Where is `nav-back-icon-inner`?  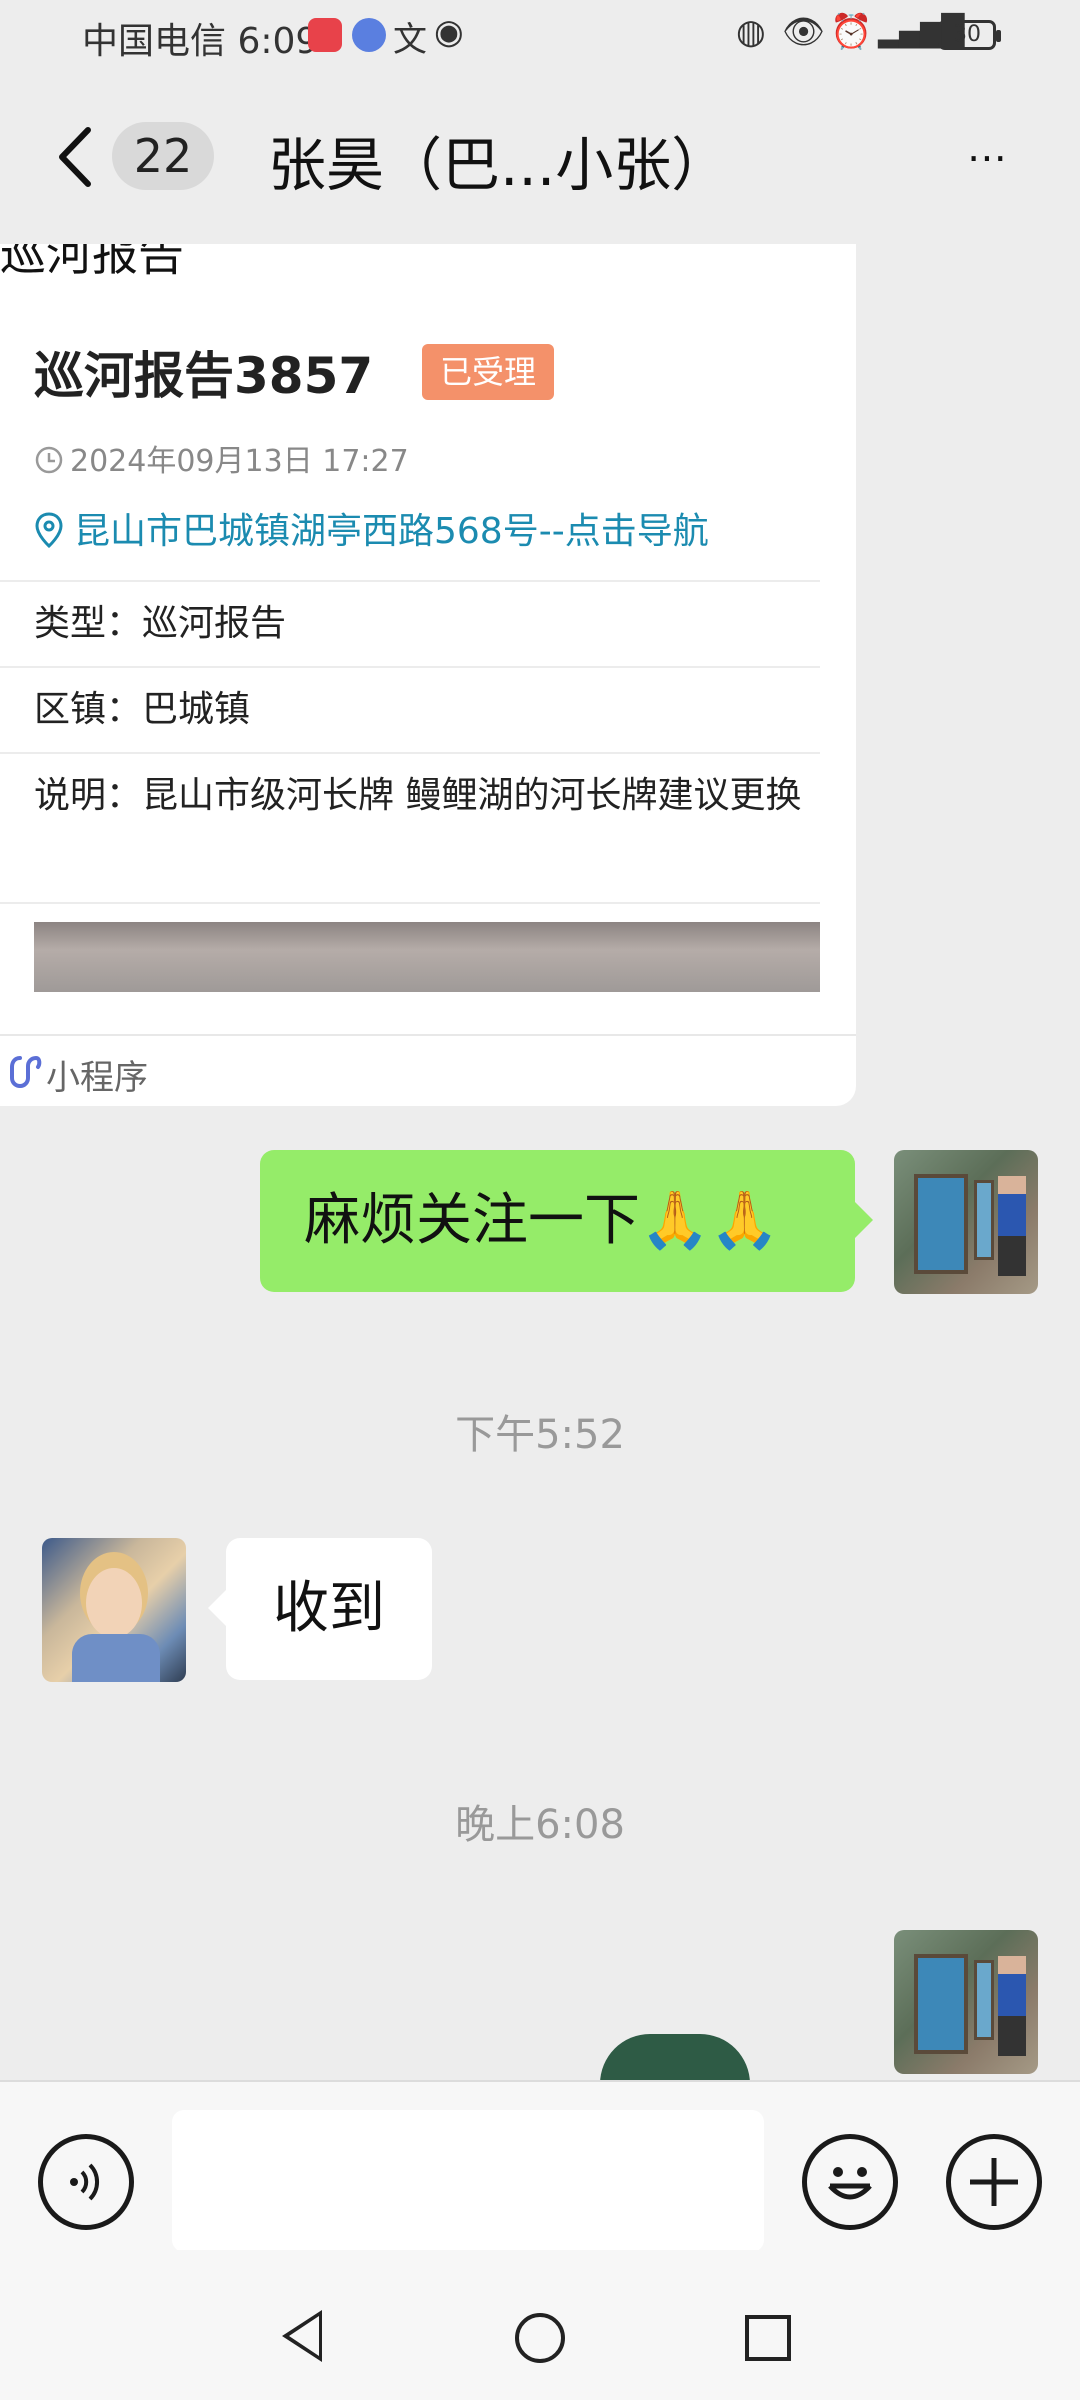 nav-back-icon-inner is located at coordinates (304, 2336).